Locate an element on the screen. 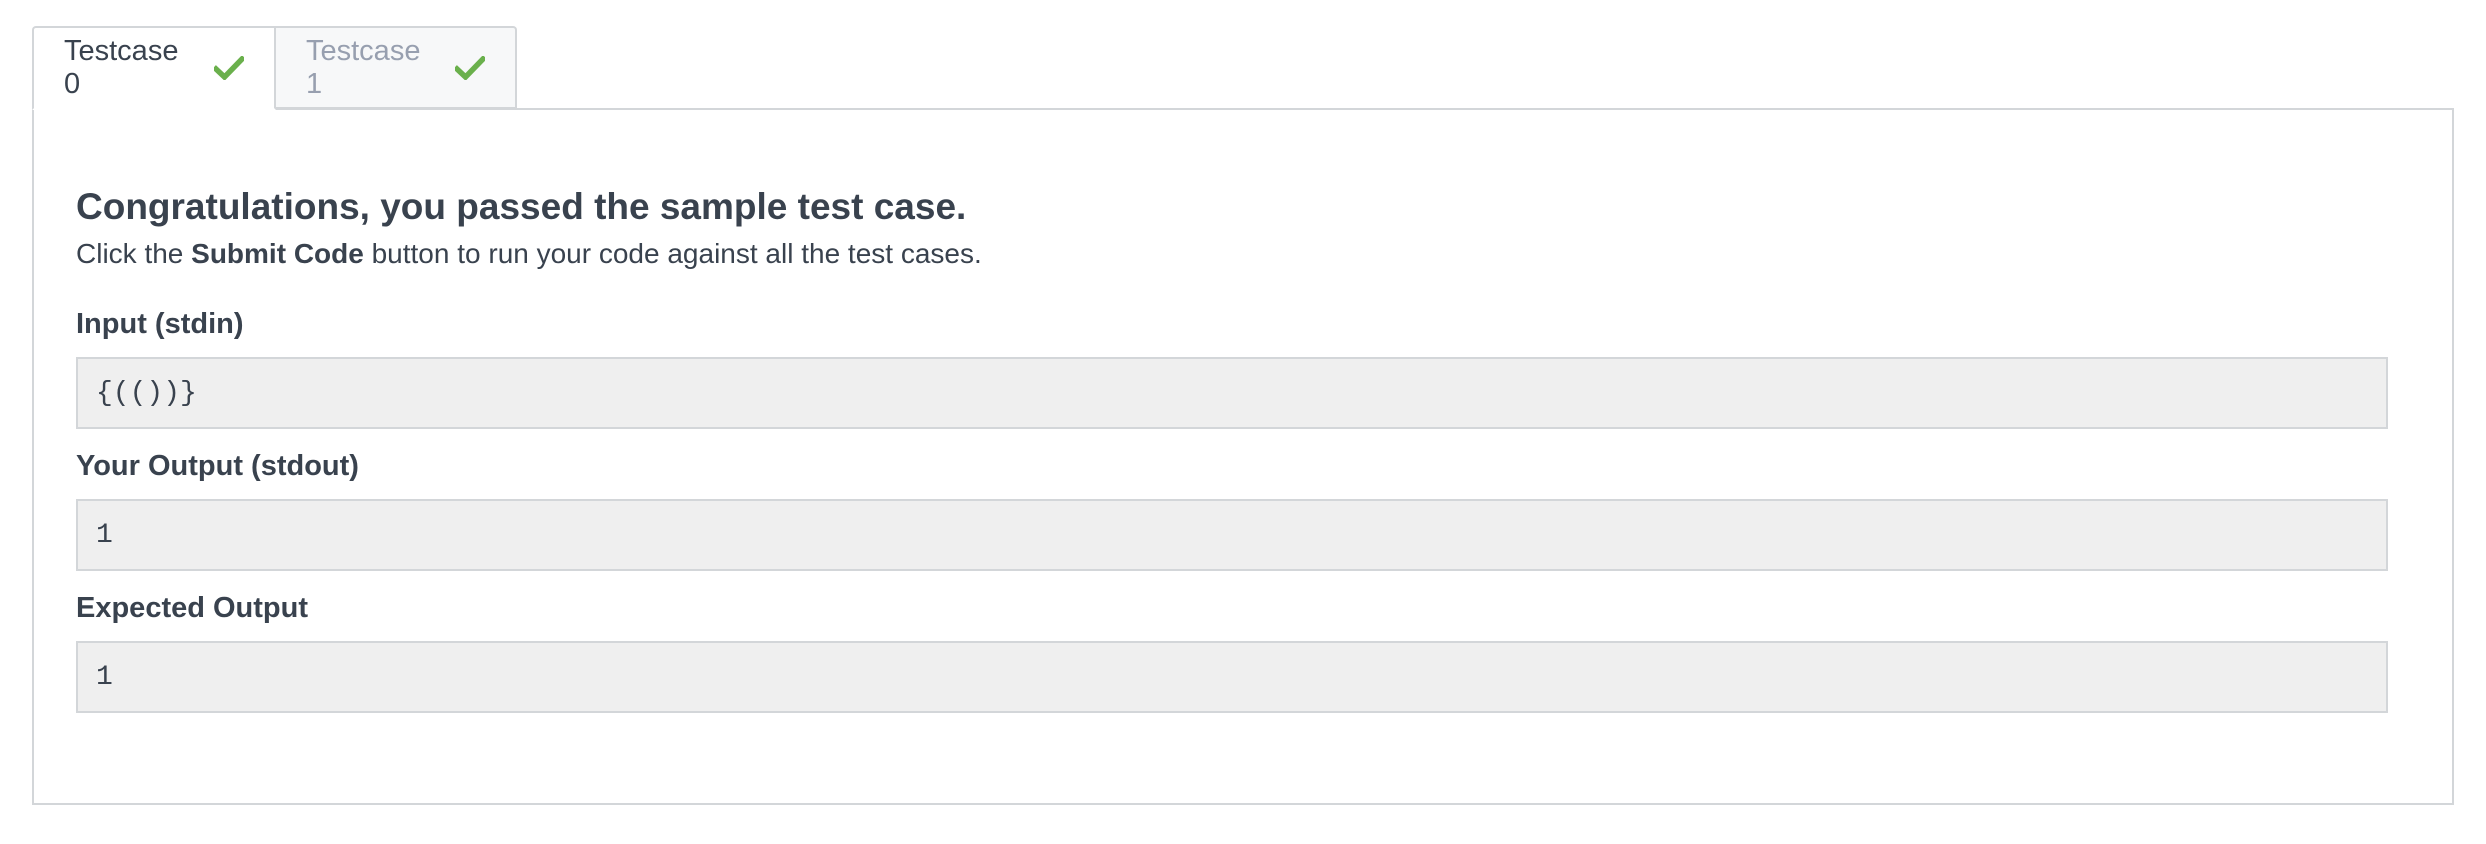 Image resolution: width=2486 pixels, height=844 pixels. tab-testcase-0: Testcase 0 is located at coordinates (154, 68).